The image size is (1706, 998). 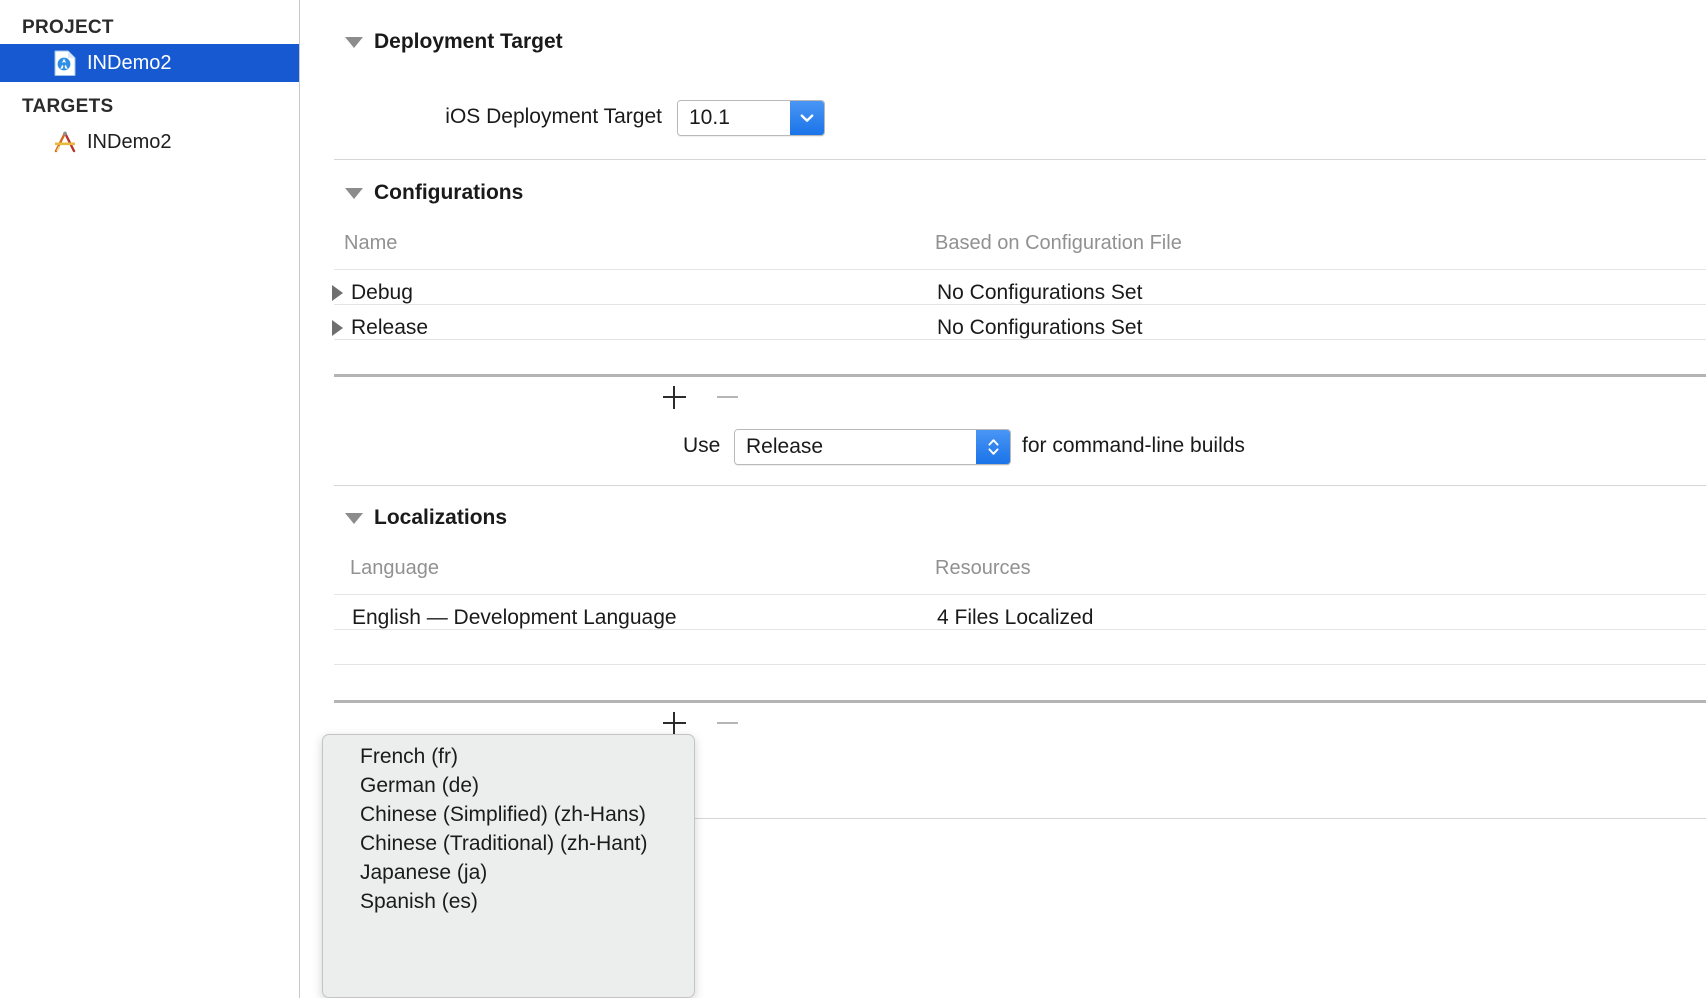 I want to click on section-title-label: Configurations, so click(x=449, y=192).